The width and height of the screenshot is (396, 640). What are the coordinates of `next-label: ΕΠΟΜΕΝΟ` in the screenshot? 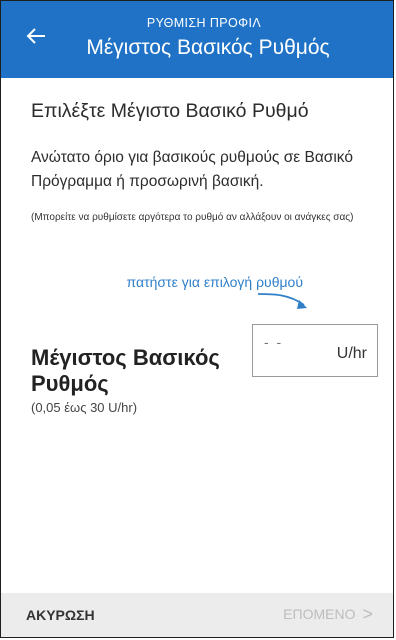 It's located at (319, 614).